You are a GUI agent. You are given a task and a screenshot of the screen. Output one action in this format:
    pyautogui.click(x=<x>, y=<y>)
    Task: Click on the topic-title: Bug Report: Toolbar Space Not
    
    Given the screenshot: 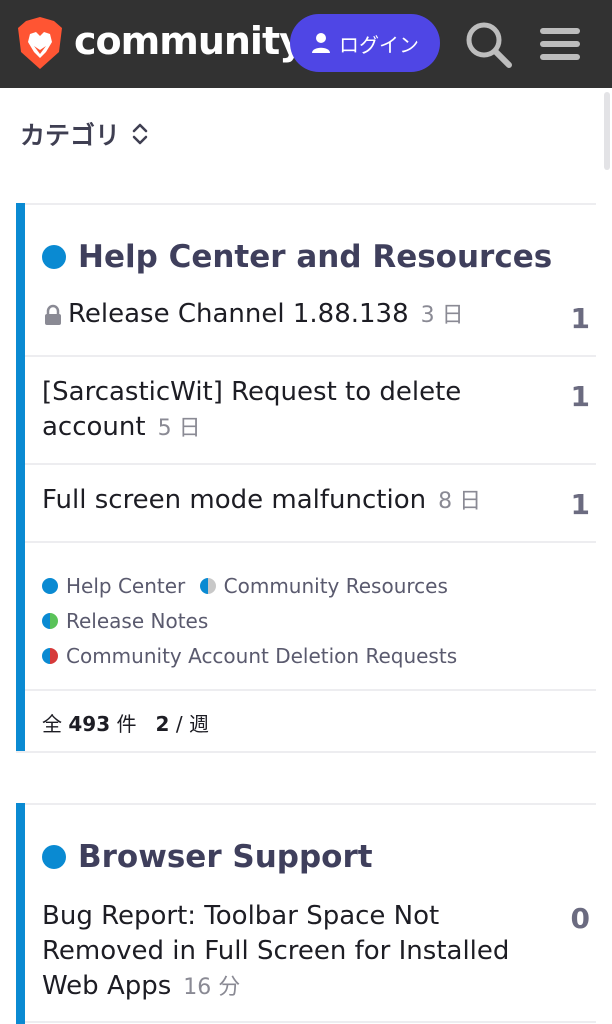 What is the action you would take?
    pyautogui.click(x=319, y=916)
    